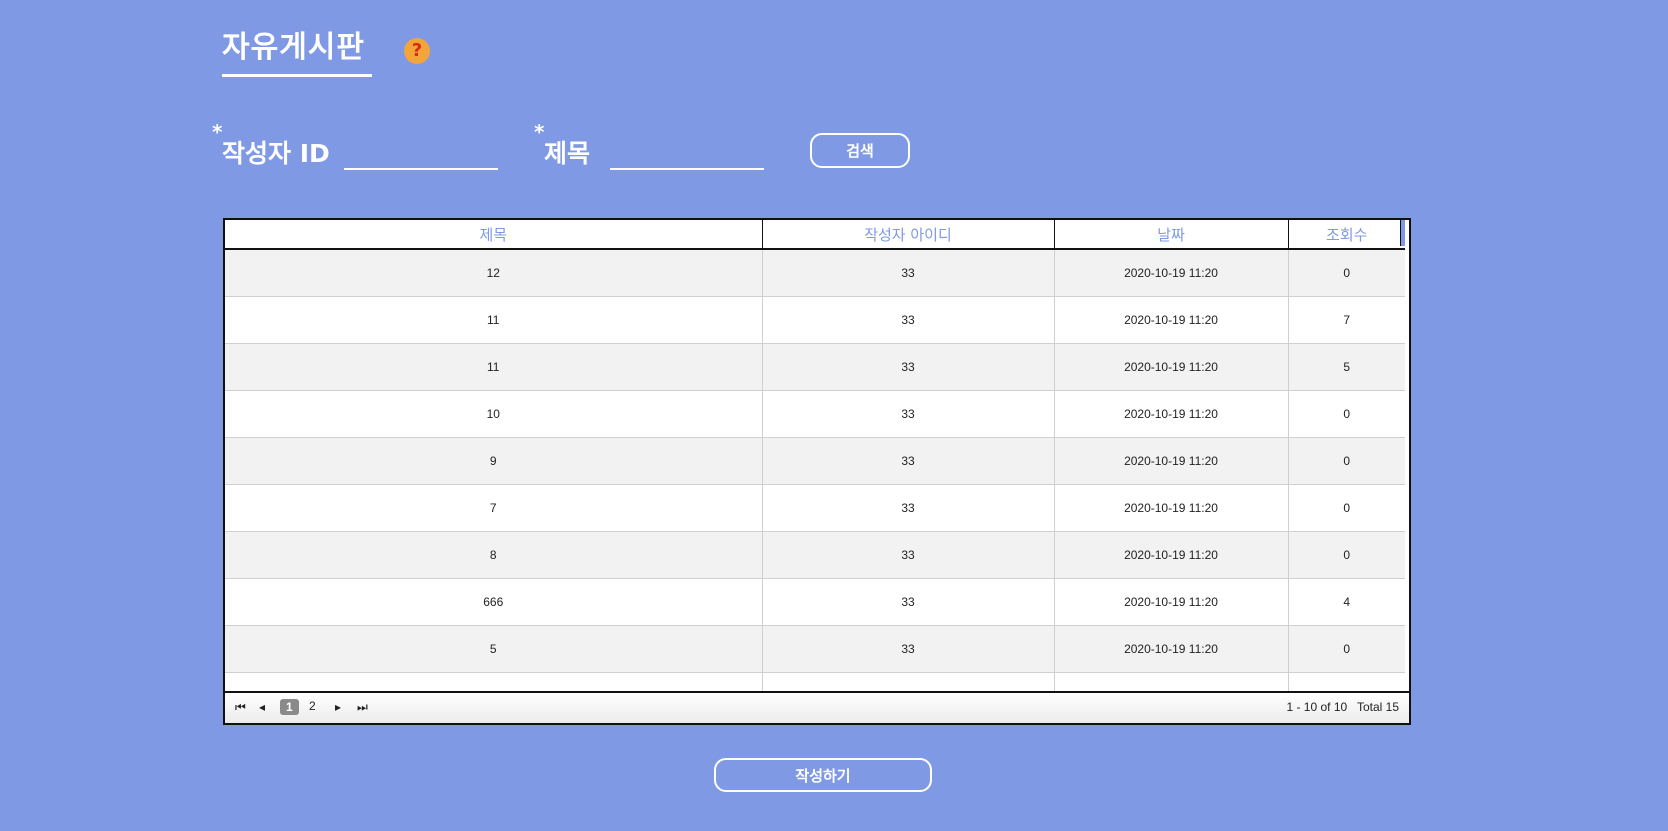 This screenshot has height=831, width=1668. I want to click on column-header-date: 날짜, so click(1170, 235).